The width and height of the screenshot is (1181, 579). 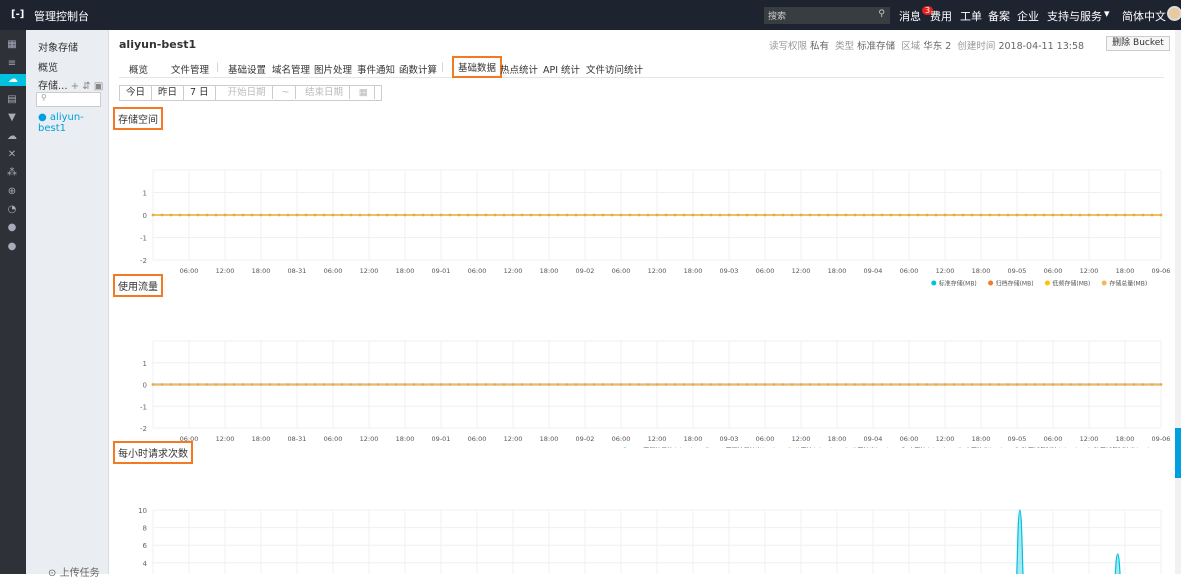 I want to click on circle-icon: ●, so click(x=12, y=228).